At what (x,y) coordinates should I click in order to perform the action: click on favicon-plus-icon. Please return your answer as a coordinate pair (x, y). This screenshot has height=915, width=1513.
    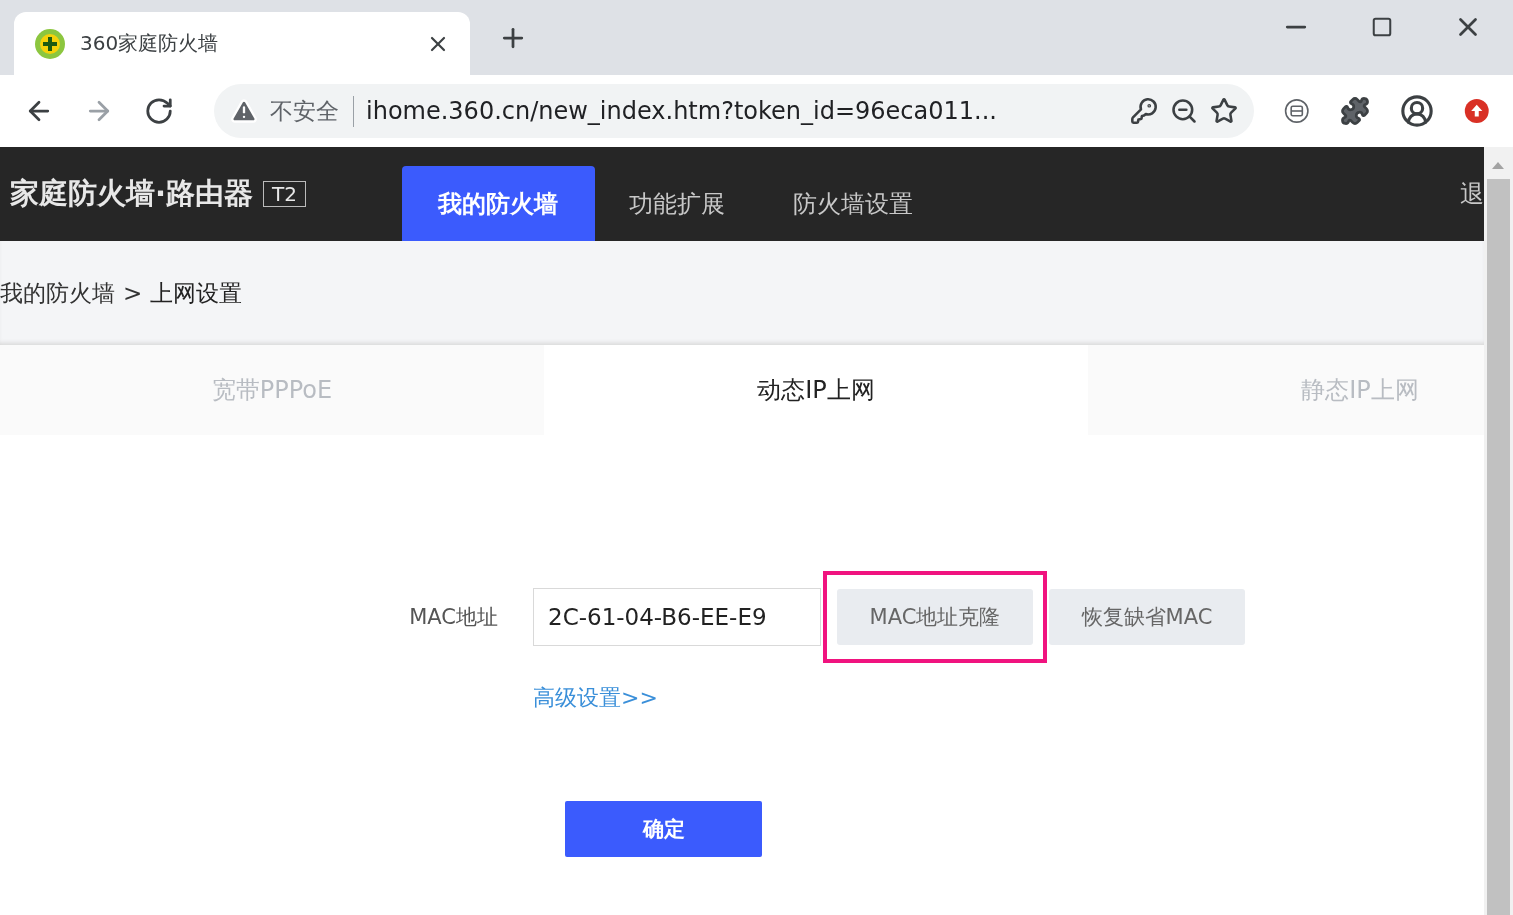
    Looking at the image, I should click on (50, 43).